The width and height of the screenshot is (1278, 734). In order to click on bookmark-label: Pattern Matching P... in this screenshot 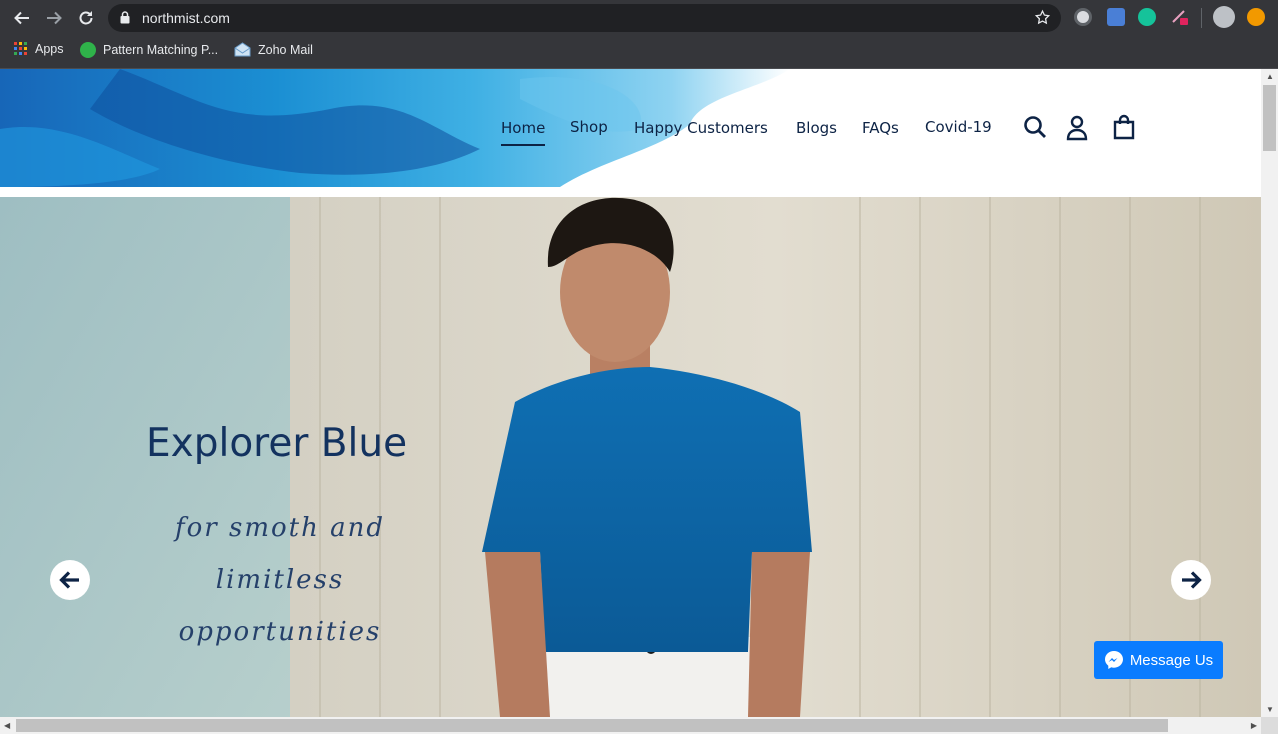, I will do `click(161, 50)`.